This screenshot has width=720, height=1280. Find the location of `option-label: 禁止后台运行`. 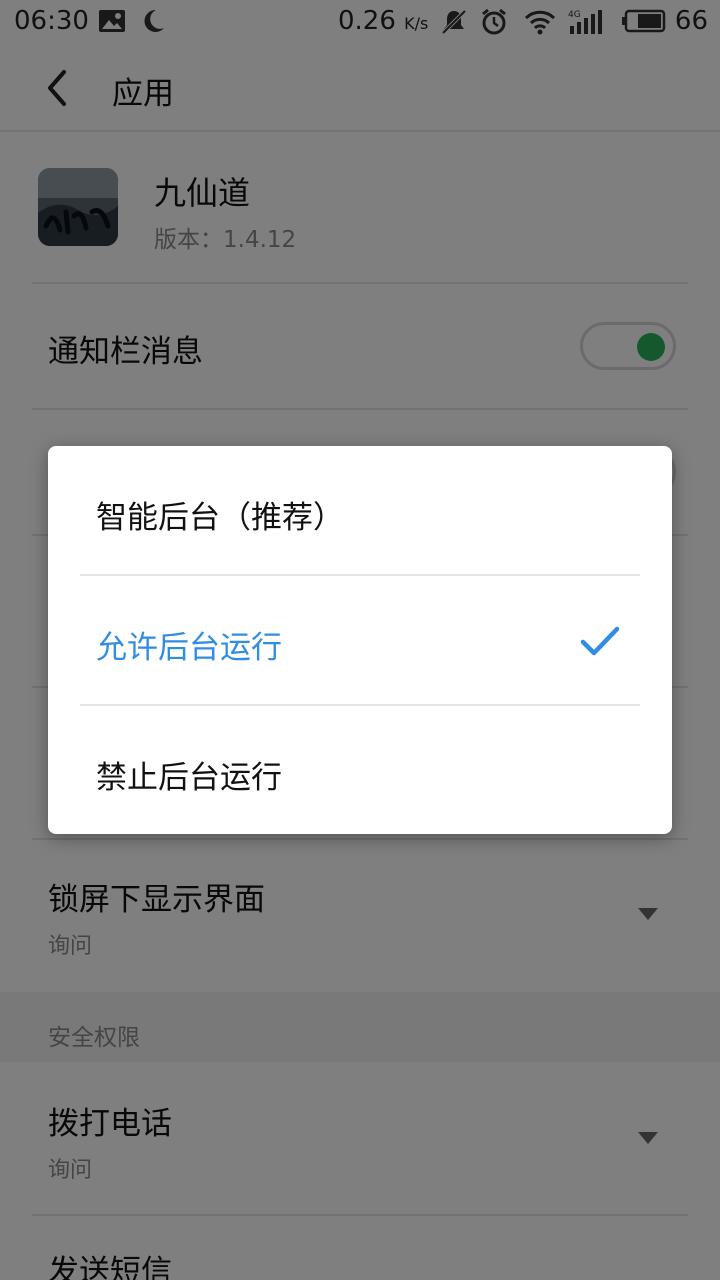

option-label: 禁止后台运行 is located at coordinates (189, 778).